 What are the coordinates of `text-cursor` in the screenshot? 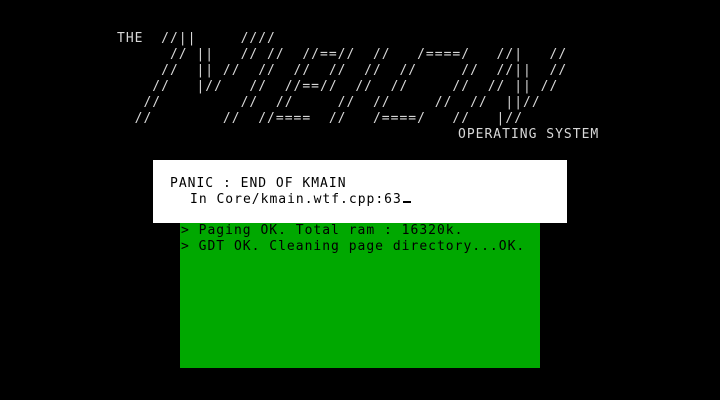 It's located at (406, 202).